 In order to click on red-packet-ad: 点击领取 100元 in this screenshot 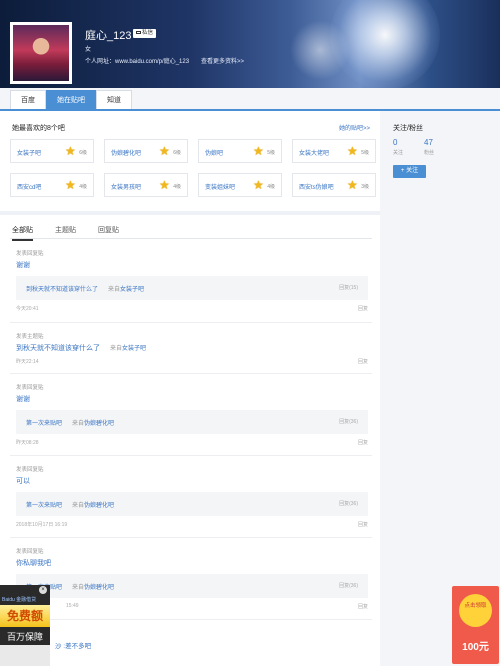, I will do `click(475, 625)`.